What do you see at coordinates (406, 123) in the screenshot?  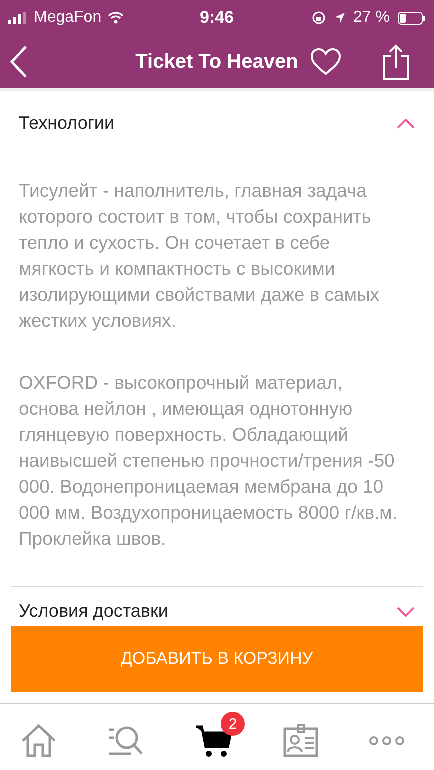 I see `chevron-up-icon` at bounding box center [406, 123].